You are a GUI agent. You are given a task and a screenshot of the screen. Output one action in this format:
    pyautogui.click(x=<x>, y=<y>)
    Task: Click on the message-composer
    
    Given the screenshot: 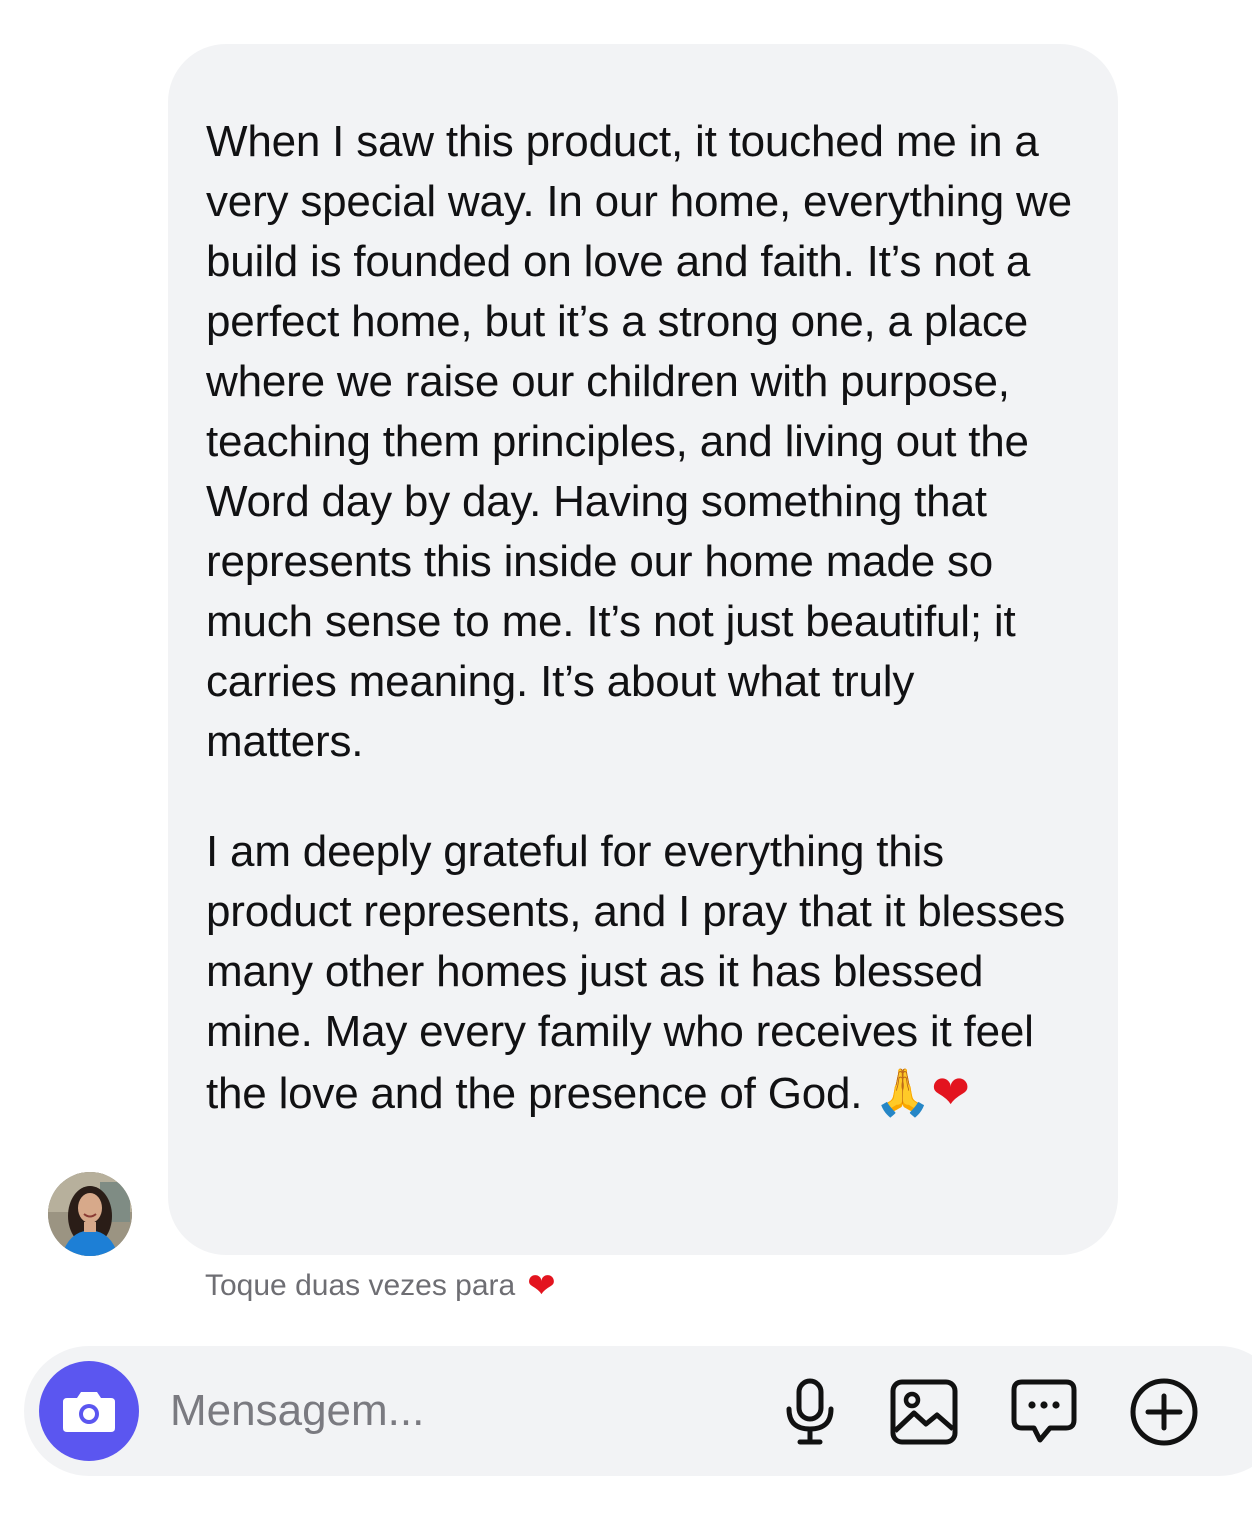 What is the action you would take?
    pyautogui.click(x=638, y=1411)
    